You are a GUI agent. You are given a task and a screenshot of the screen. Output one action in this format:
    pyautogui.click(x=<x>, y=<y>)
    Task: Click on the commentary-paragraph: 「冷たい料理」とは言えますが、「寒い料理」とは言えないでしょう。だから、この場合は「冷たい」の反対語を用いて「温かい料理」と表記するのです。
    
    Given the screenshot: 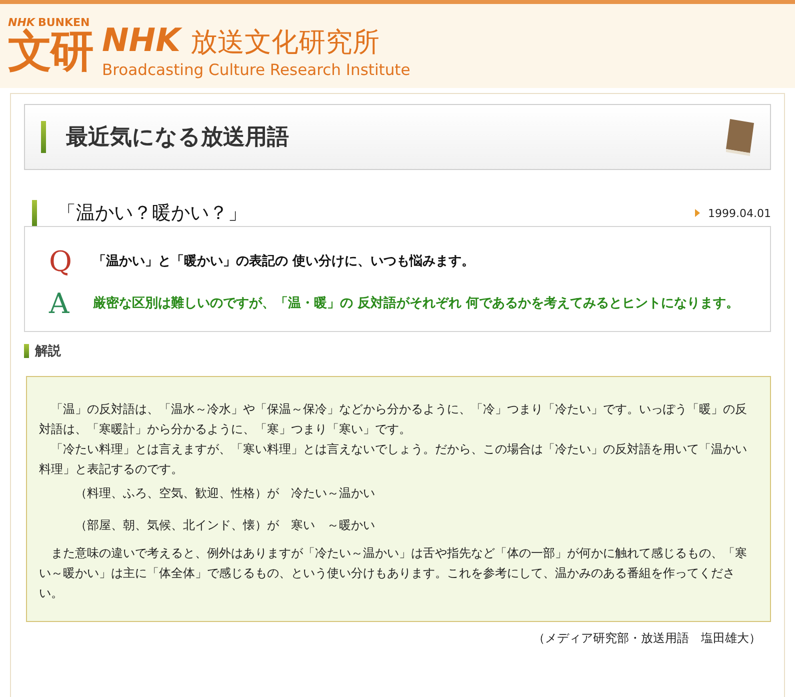 What is the action you would take?
    pyautogui.click(x=393, y=459)
    